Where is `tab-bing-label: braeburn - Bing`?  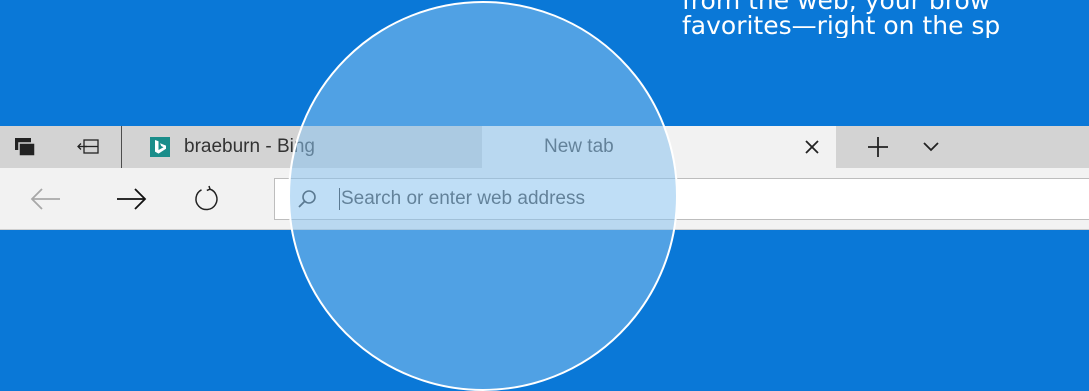
tab-bing-label: braeburn - Bing is located at coordinates (249, 146).